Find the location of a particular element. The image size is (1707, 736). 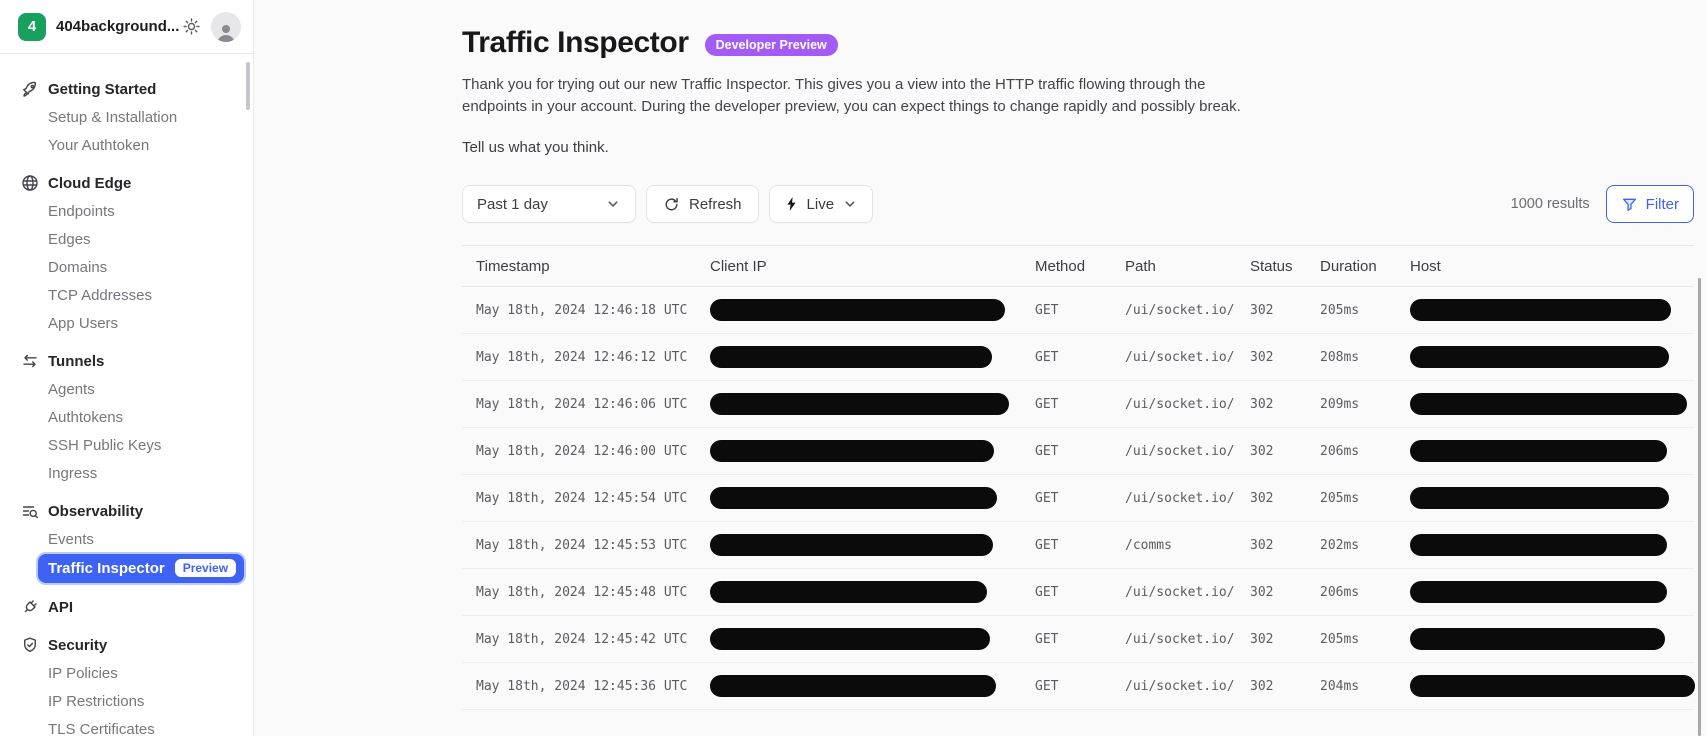

sidebar-section-cloud-edge: Cloud Edge is located at coordinates (126, 183).